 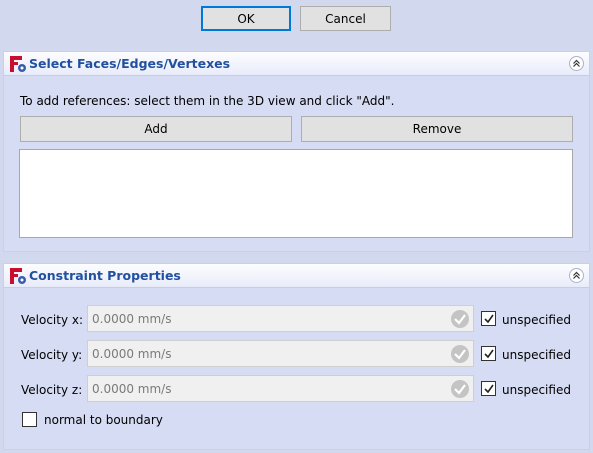 I want to click on selection-panel-title: Select Faces/Edges/Vertexes, so click(x=130, y=63).